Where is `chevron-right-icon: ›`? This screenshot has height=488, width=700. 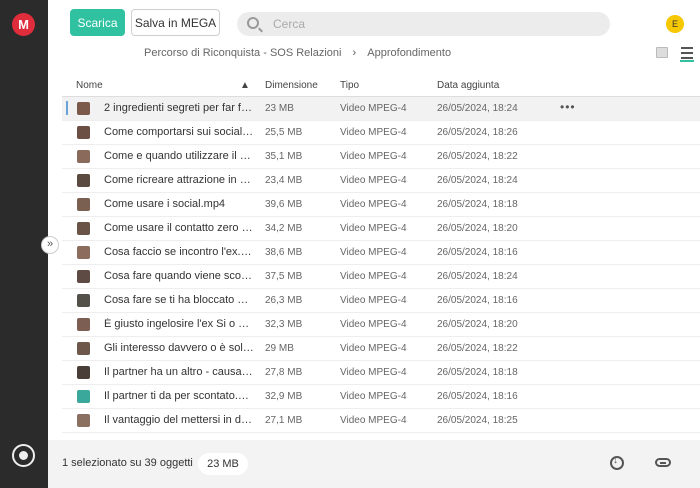
chevron-right-icon: › is located at coordinates (354, 53).